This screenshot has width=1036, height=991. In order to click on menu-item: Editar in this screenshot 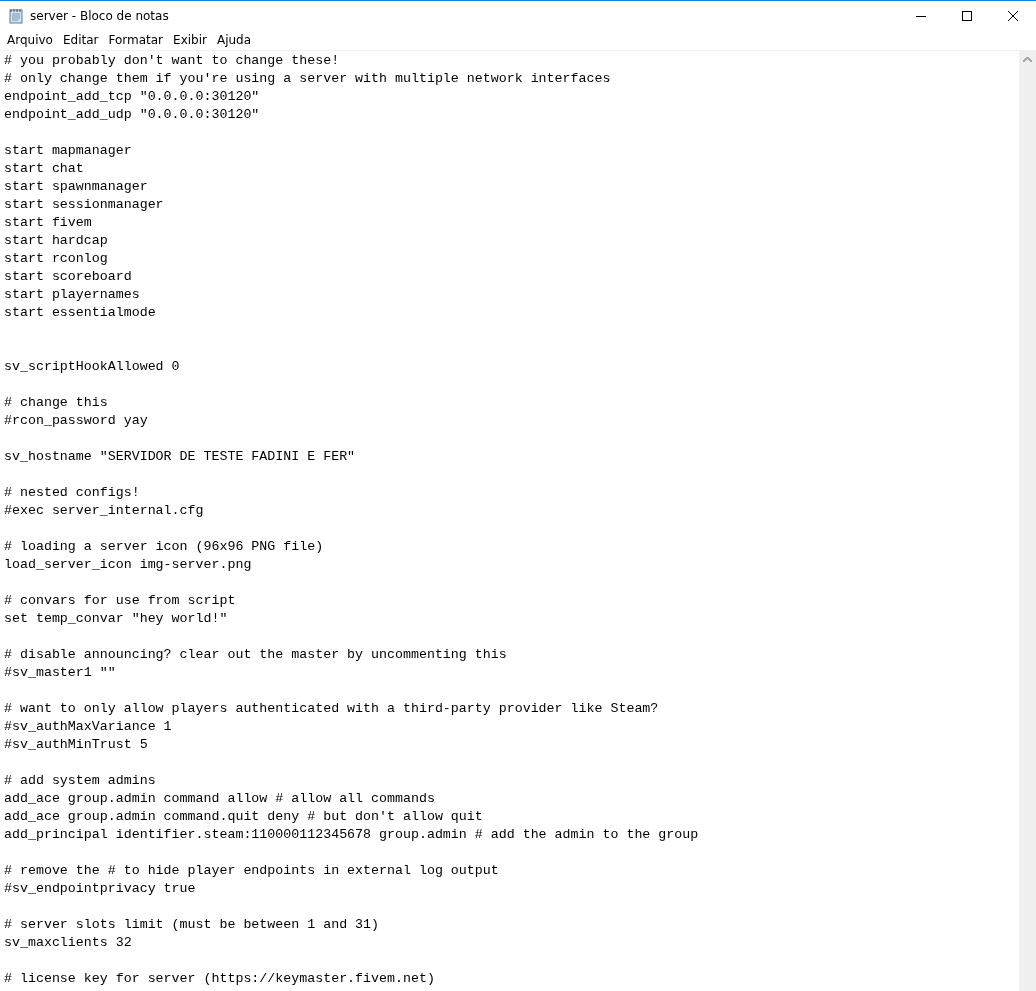, I will do `click(80, 40)`.